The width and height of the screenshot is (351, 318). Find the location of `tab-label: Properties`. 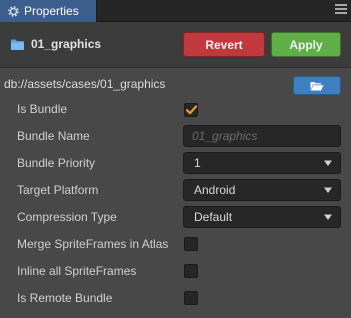

tab-label: Properties is located at coordinates (51, 11).